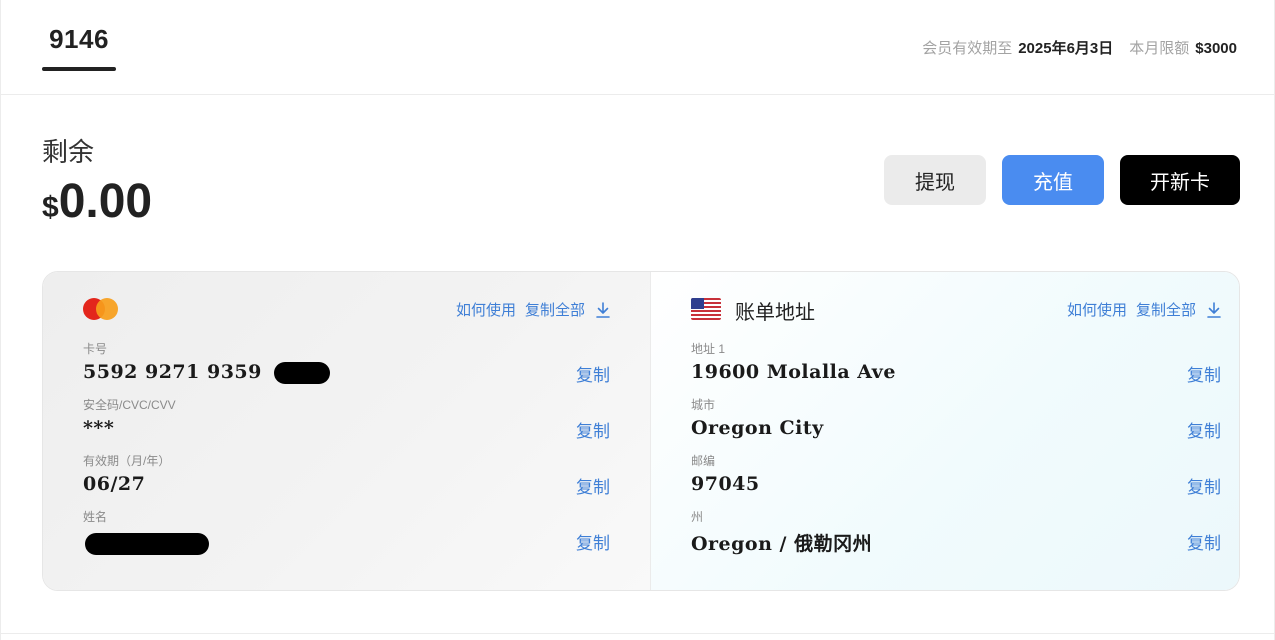 This screenshot has height=640, width=1275. I want to click on copy-expiry-button: 复制, so click(593, 485).